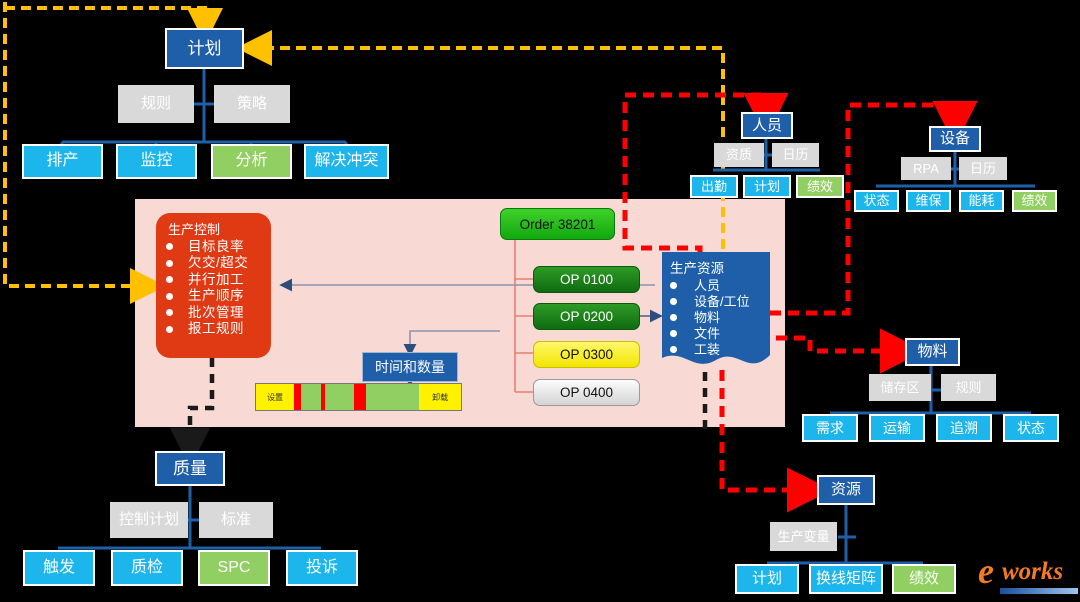 This screenshot has height=602, width=1080. I want to click on node-label: 日历, so click(795, 155).